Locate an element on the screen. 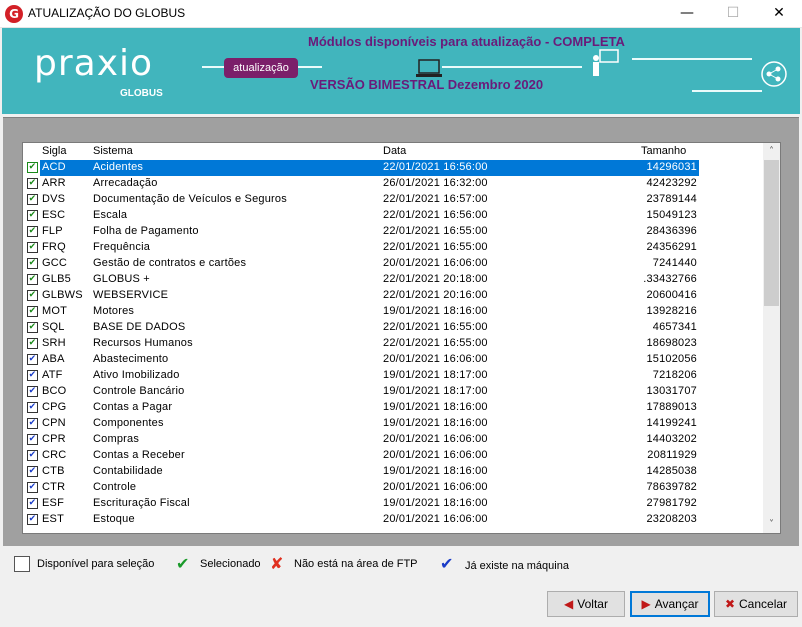 The height and width of the screenshot is (627, 802). scroll-thumb is located at coordinates (771, 233).